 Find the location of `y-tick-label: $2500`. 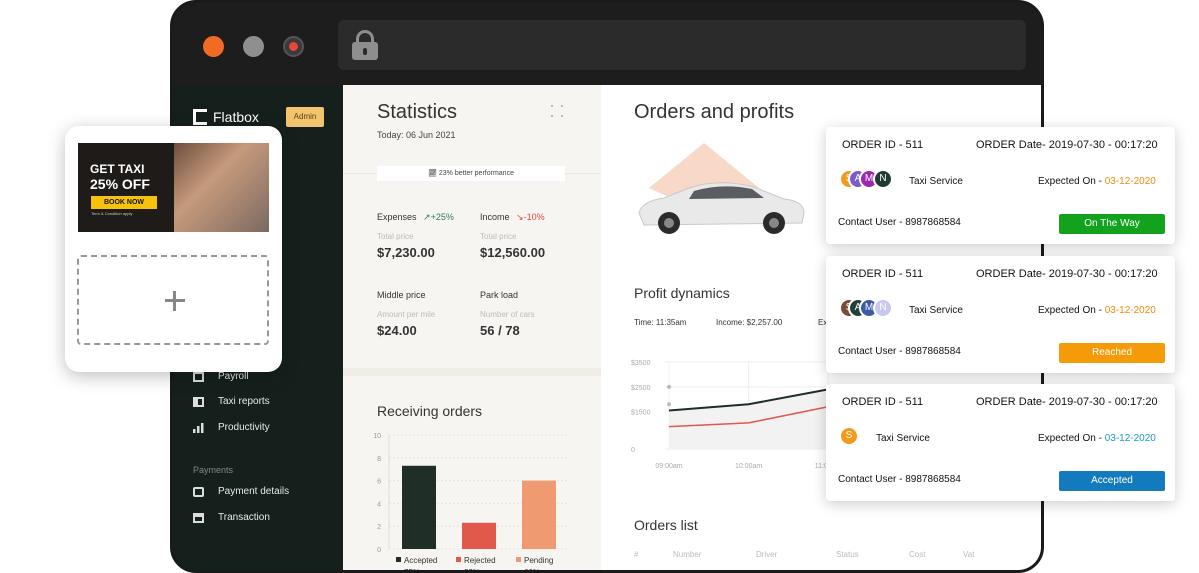

y-tick-label: $2500 is located at coordinates (641, 388).